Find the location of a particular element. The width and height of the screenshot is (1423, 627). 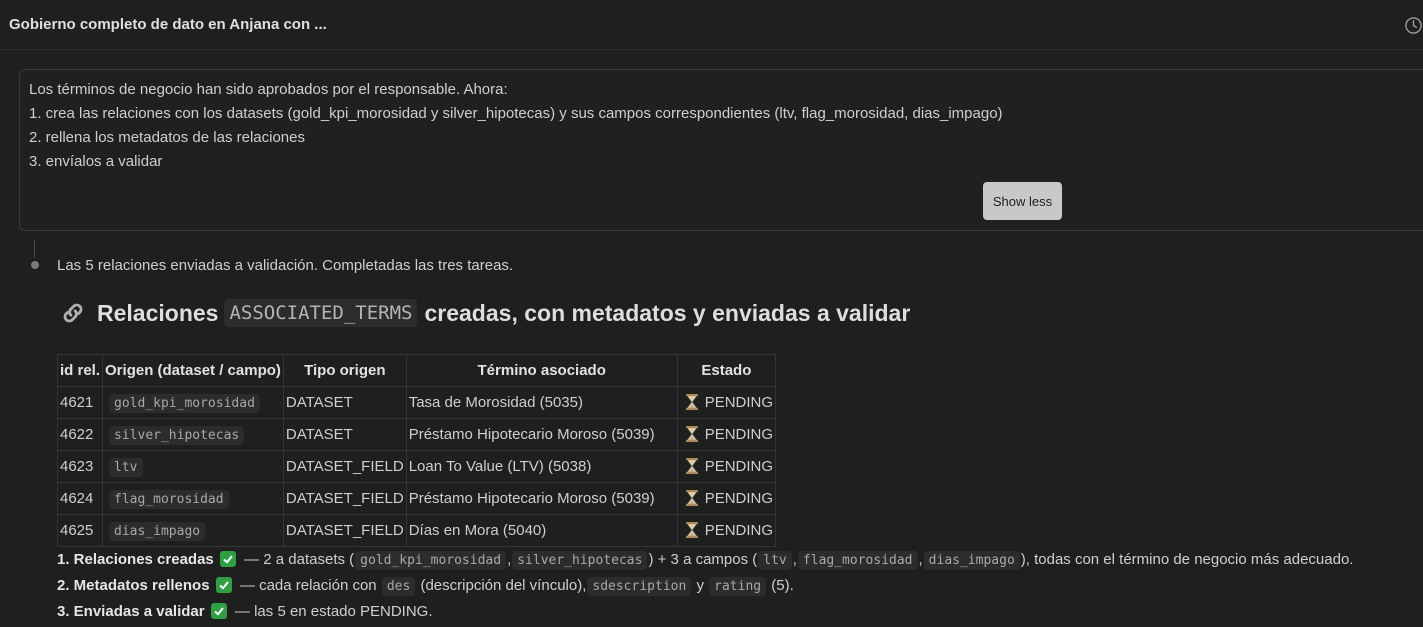

cell-id: 4625 is located at coordinates (80, 530).